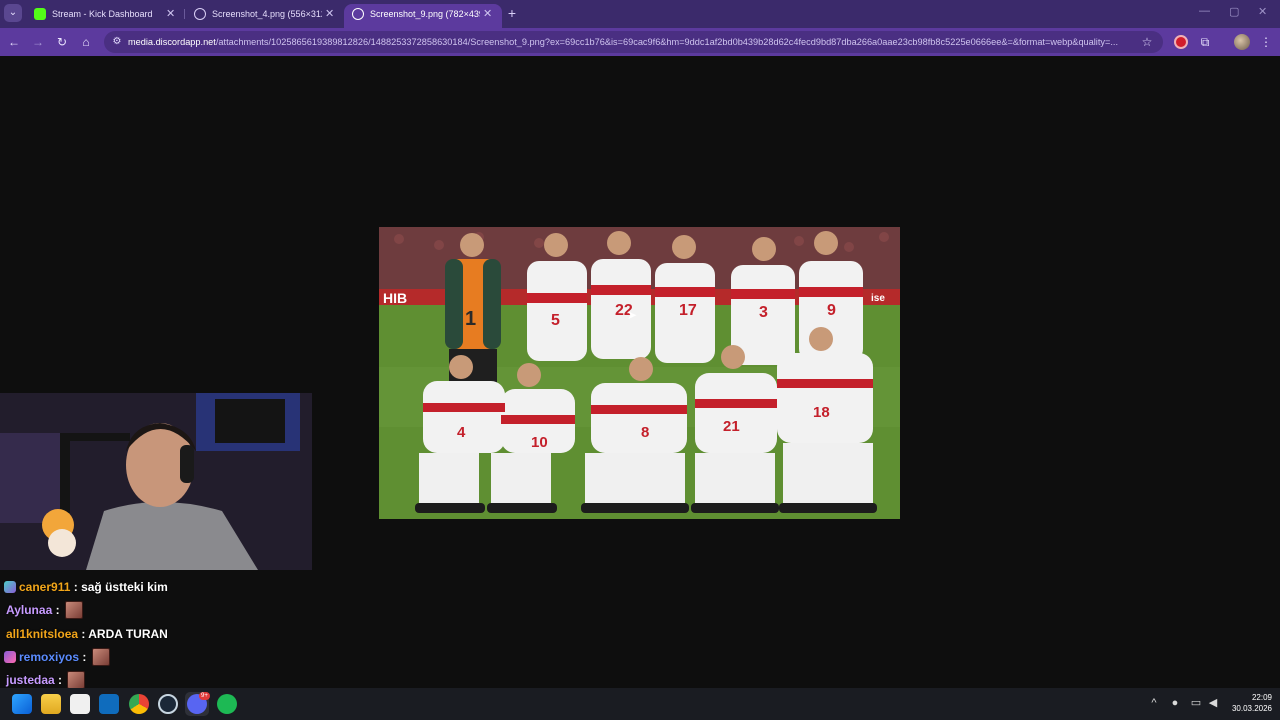  What do you see at coordinates (62, 42) in the screenshot?
I see `reload-icon: ↻` at bounding box center [62, 42].